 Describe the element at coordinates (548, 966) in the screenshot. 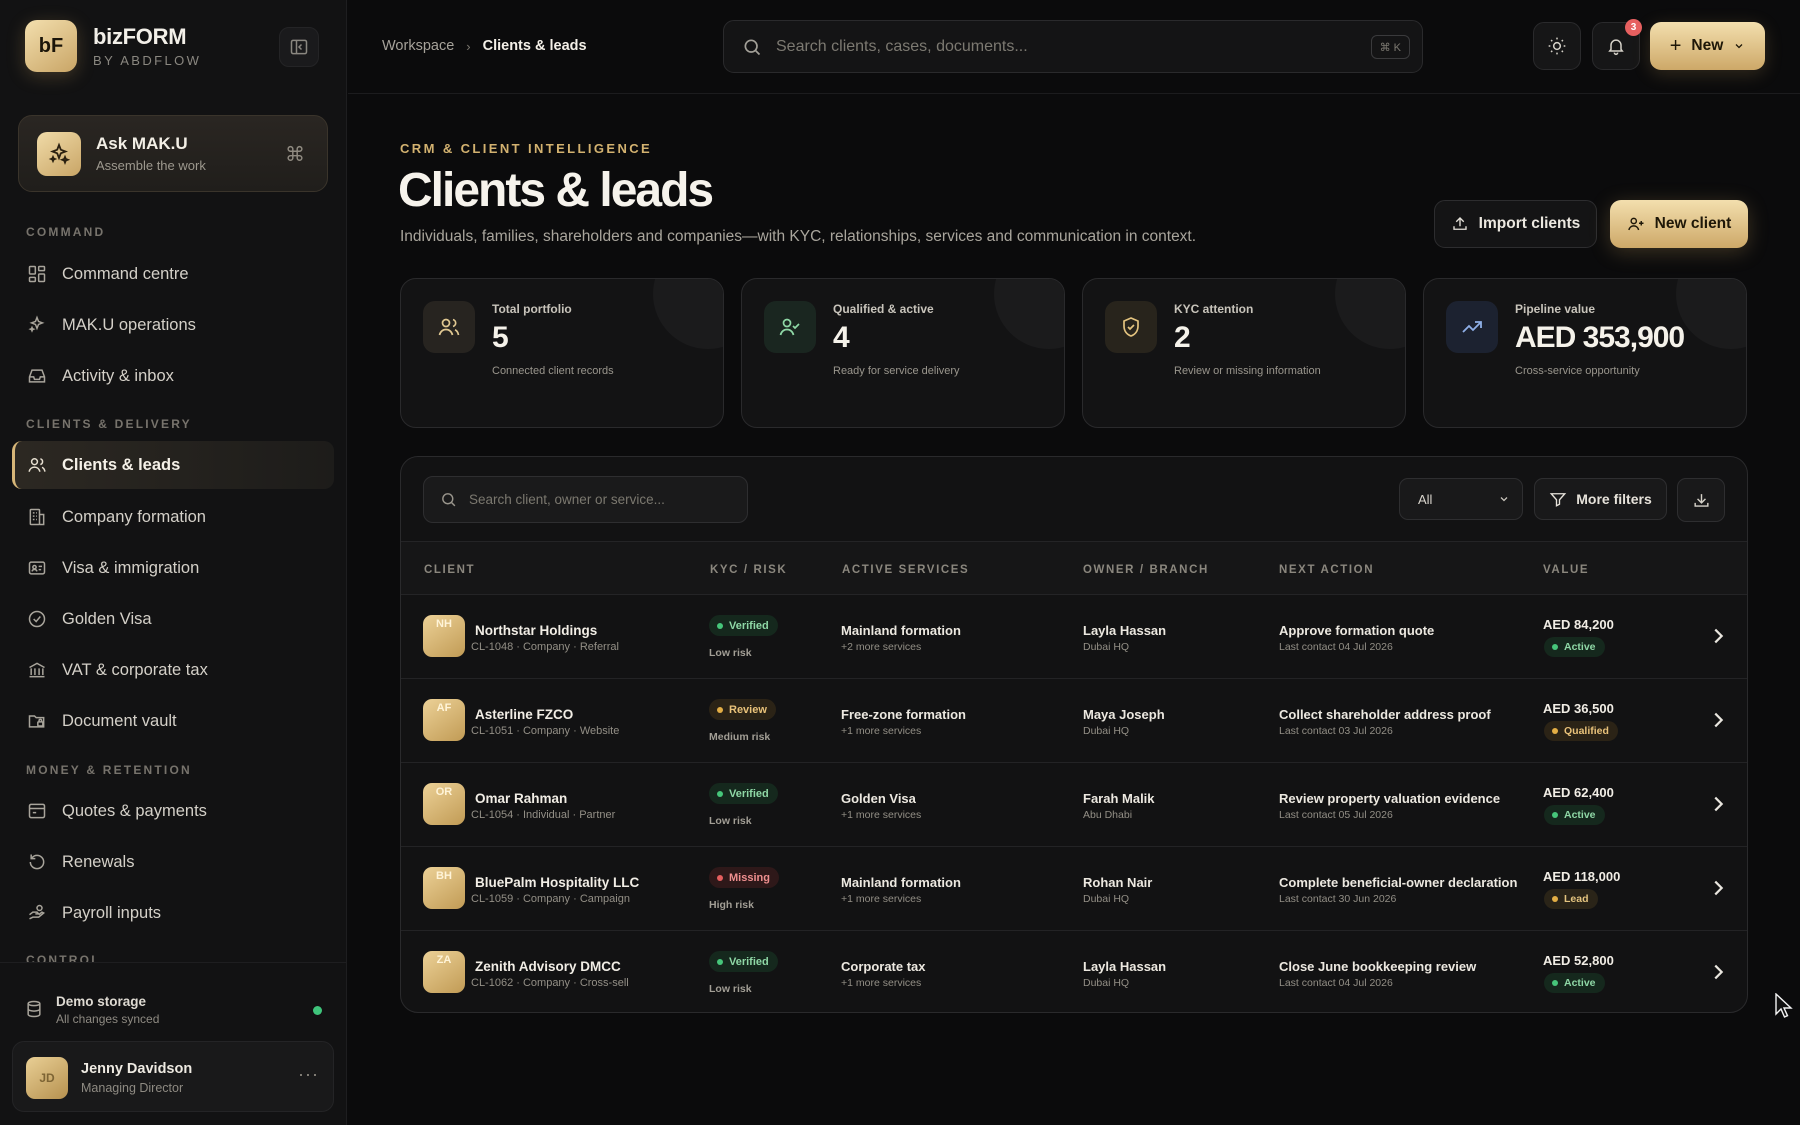

I see `client-name: Zenith Advisory DMCC` at that location.